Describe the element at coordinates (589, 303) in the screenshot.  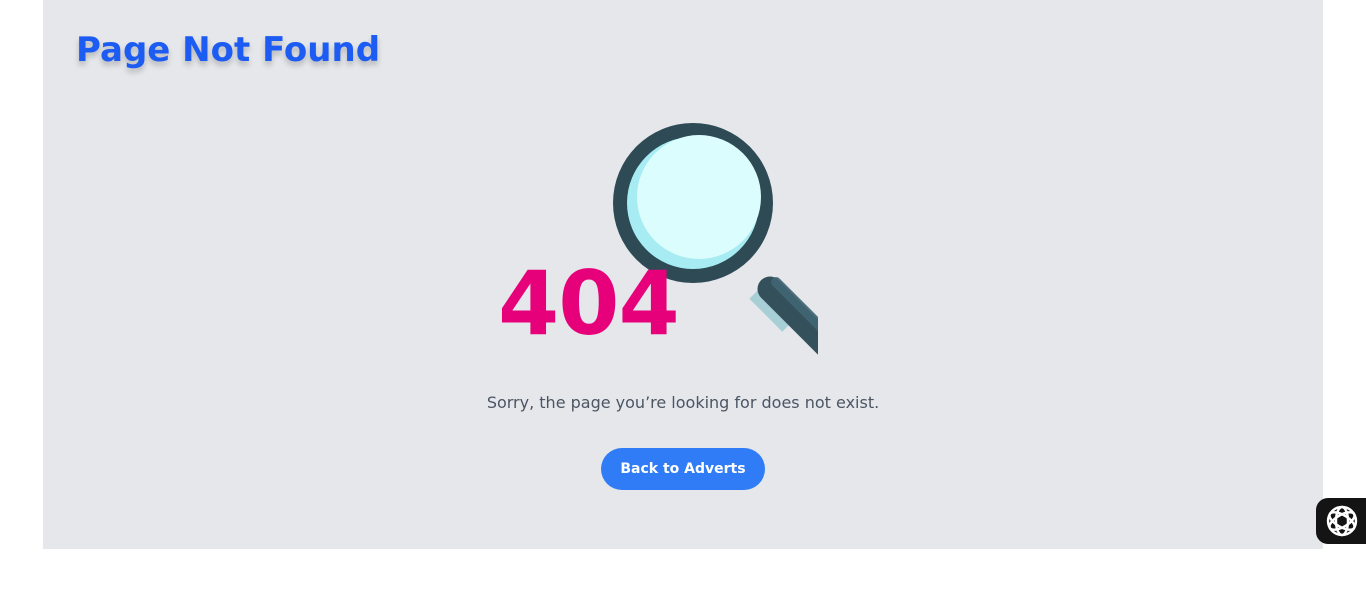
I see `error-code: 404` at that location.